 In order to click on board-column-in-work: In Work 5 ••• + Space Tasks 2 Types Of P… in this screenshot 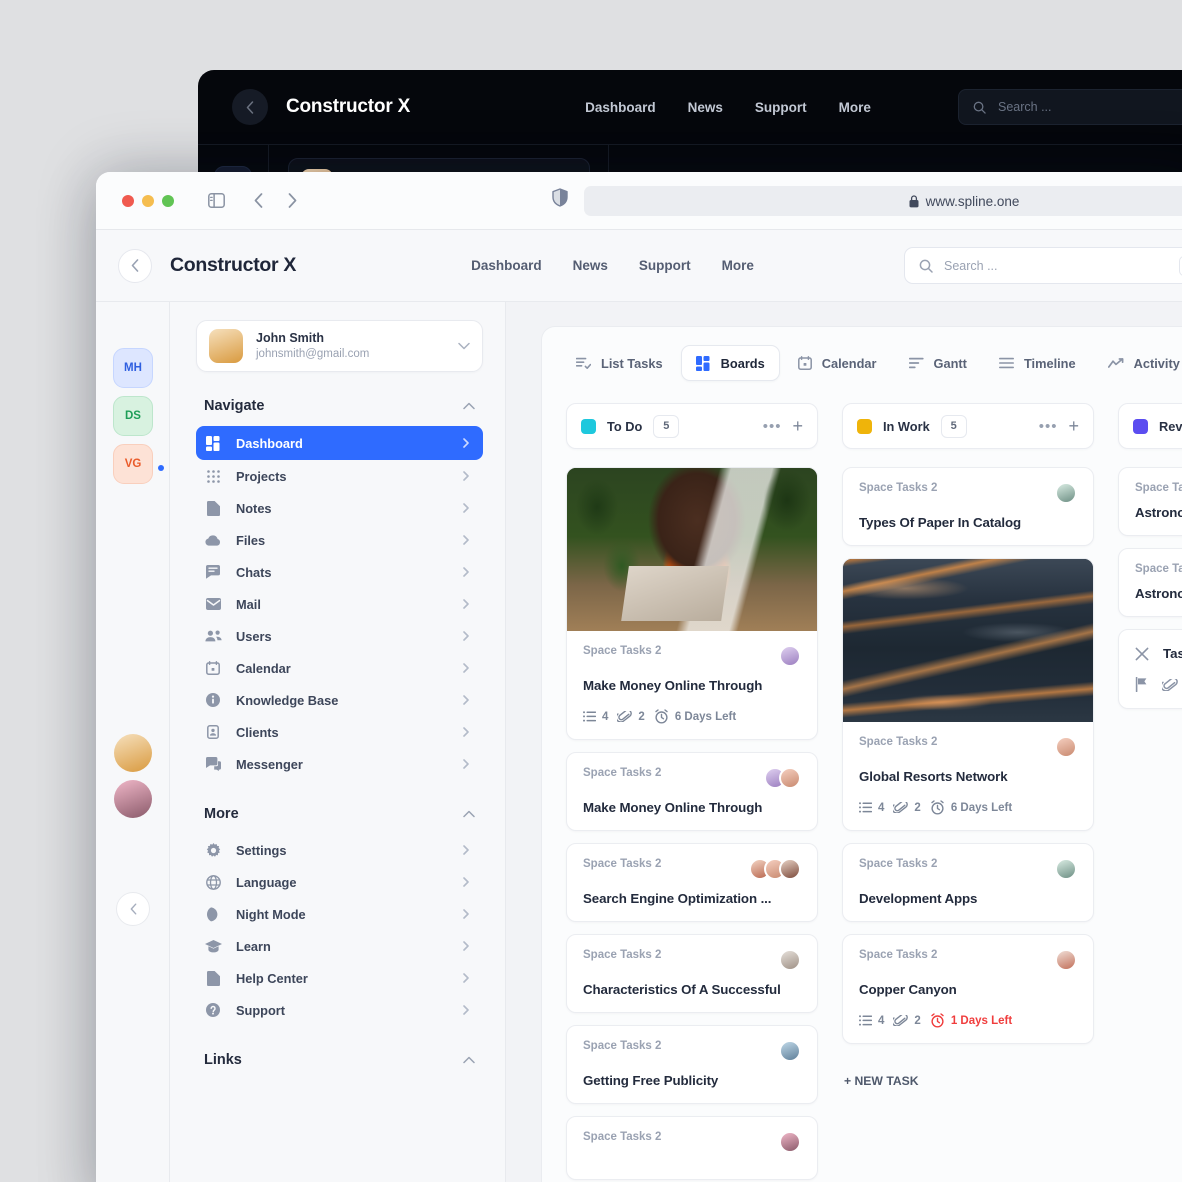, I will do `click(968, 791)`.